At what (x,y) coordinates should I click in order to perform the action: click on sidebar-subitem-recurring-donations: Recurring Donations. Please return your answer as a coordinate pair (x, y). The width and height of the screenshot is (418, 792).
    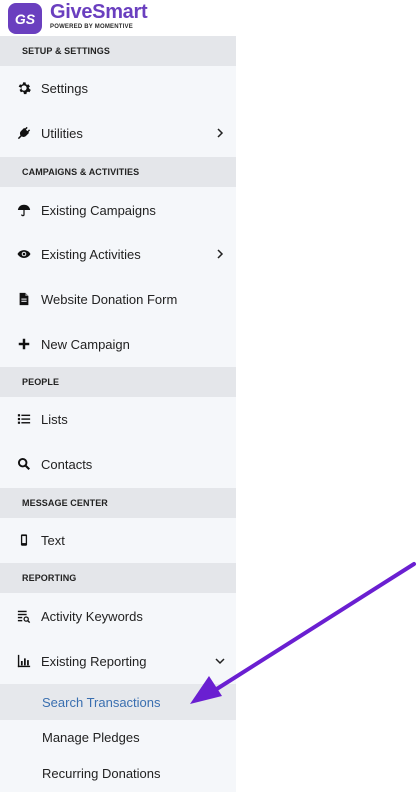
    Looking at the image, I should click on (118, 773).